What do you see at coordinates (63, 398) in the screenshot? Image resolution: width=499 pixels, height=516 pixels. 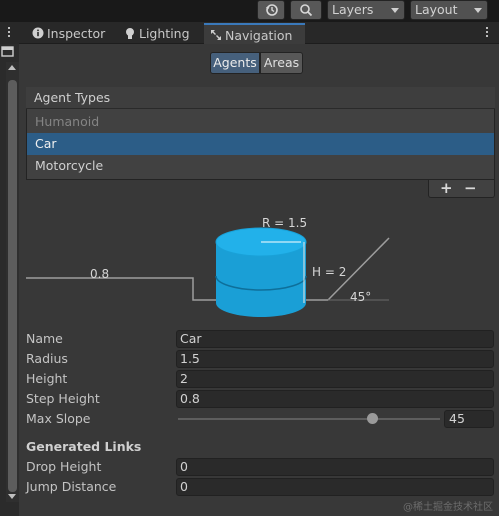 I see `step-height-label: Step Height` at bounding box center [63, 398].